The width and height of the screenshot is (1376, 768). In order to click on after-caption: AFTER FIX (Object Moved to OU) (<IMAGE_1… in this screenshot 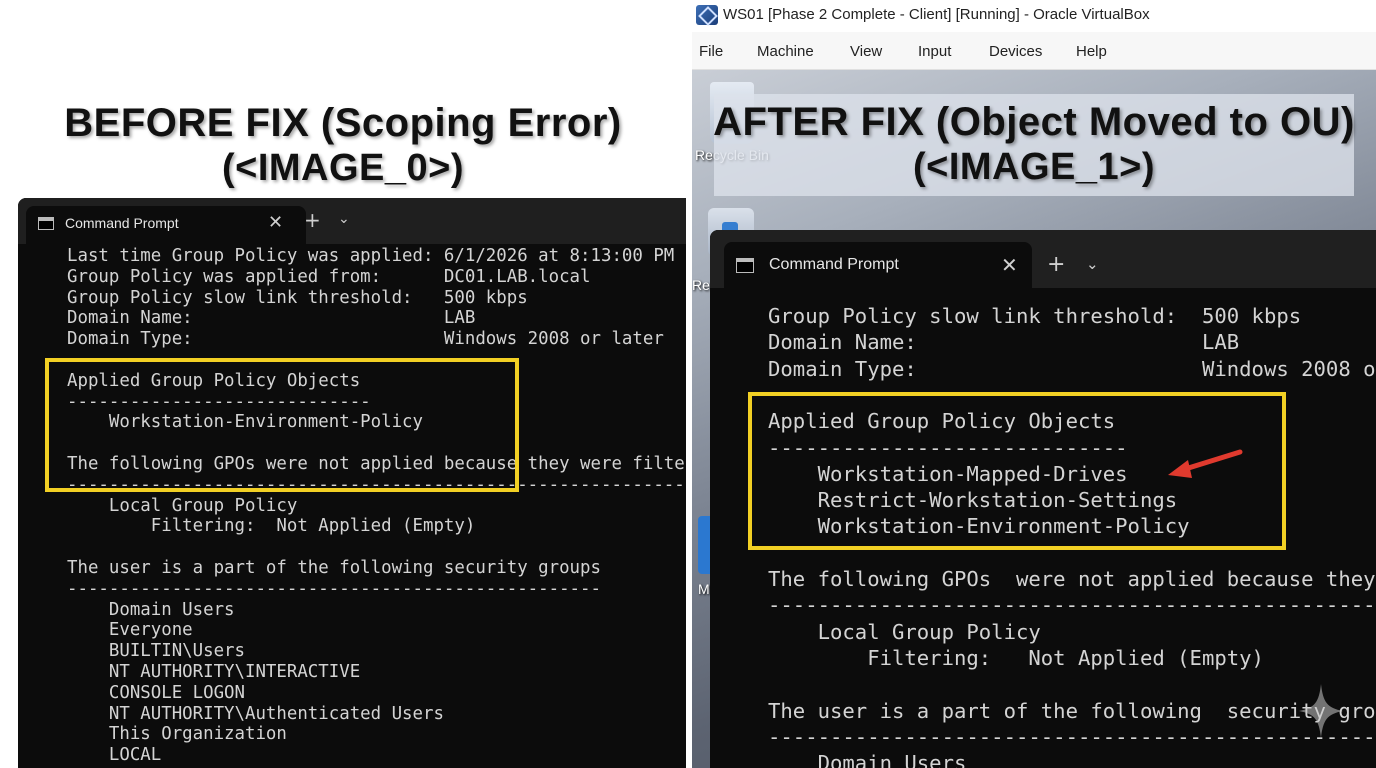, I will do `click(1034, 144)`.